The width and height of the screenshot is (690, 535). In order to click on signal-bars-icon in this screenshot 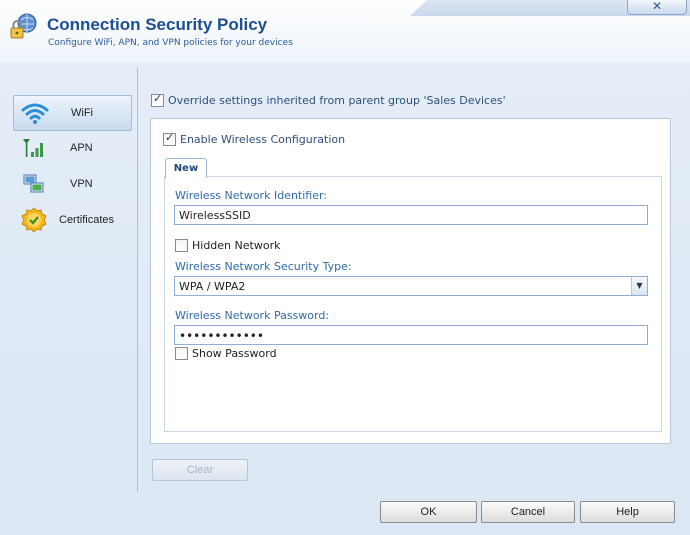, I will do `click(34, 148)`.